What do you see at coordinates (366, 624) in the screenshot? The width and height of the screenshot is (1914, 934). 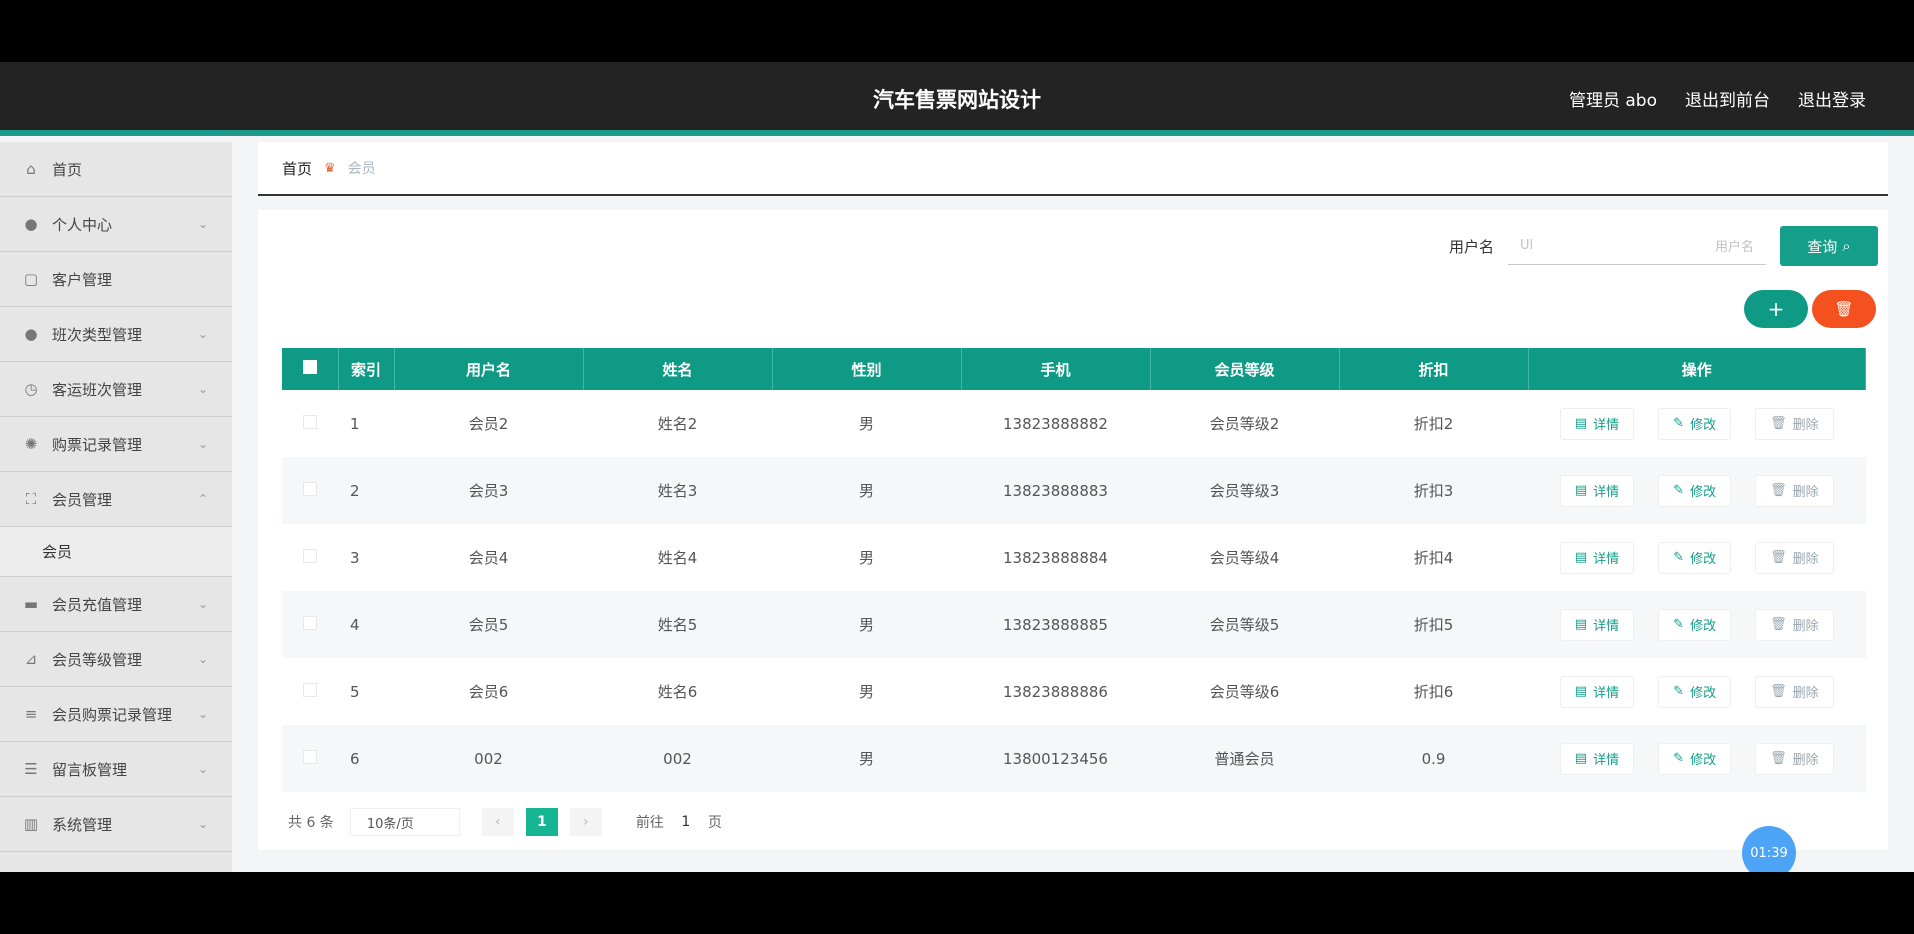 I see `cell-index: 4` at bounding box center [366, 624].